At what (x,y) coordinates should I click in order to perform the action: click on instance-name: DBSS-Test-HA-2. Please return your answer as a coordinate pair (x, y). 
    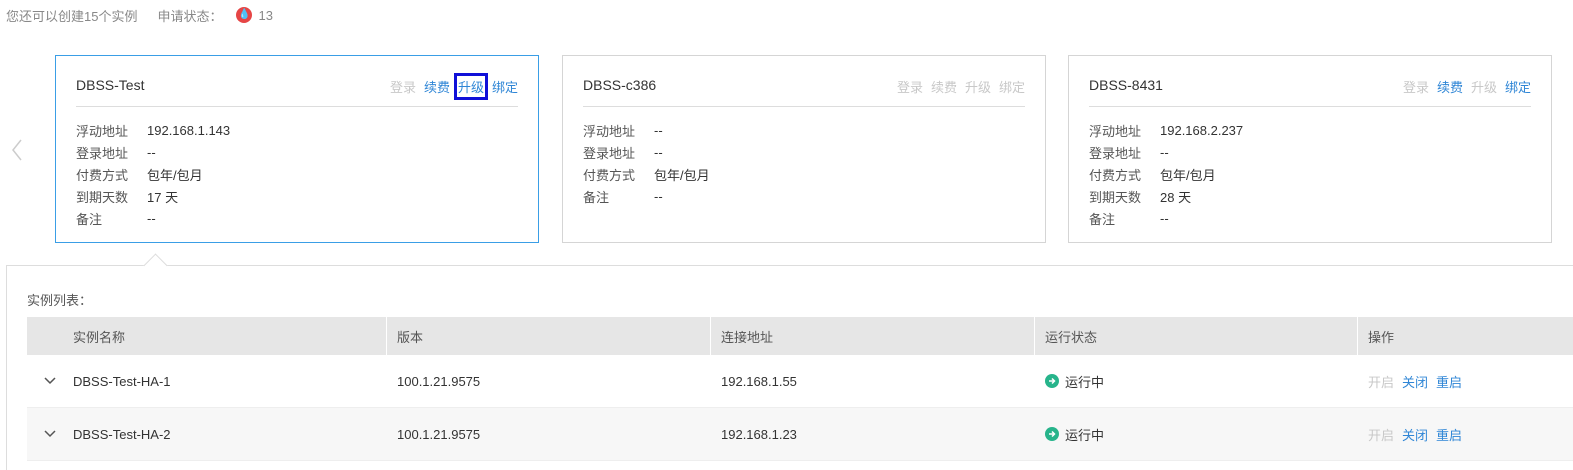
    Looking at the image, I should click on (122, 434).